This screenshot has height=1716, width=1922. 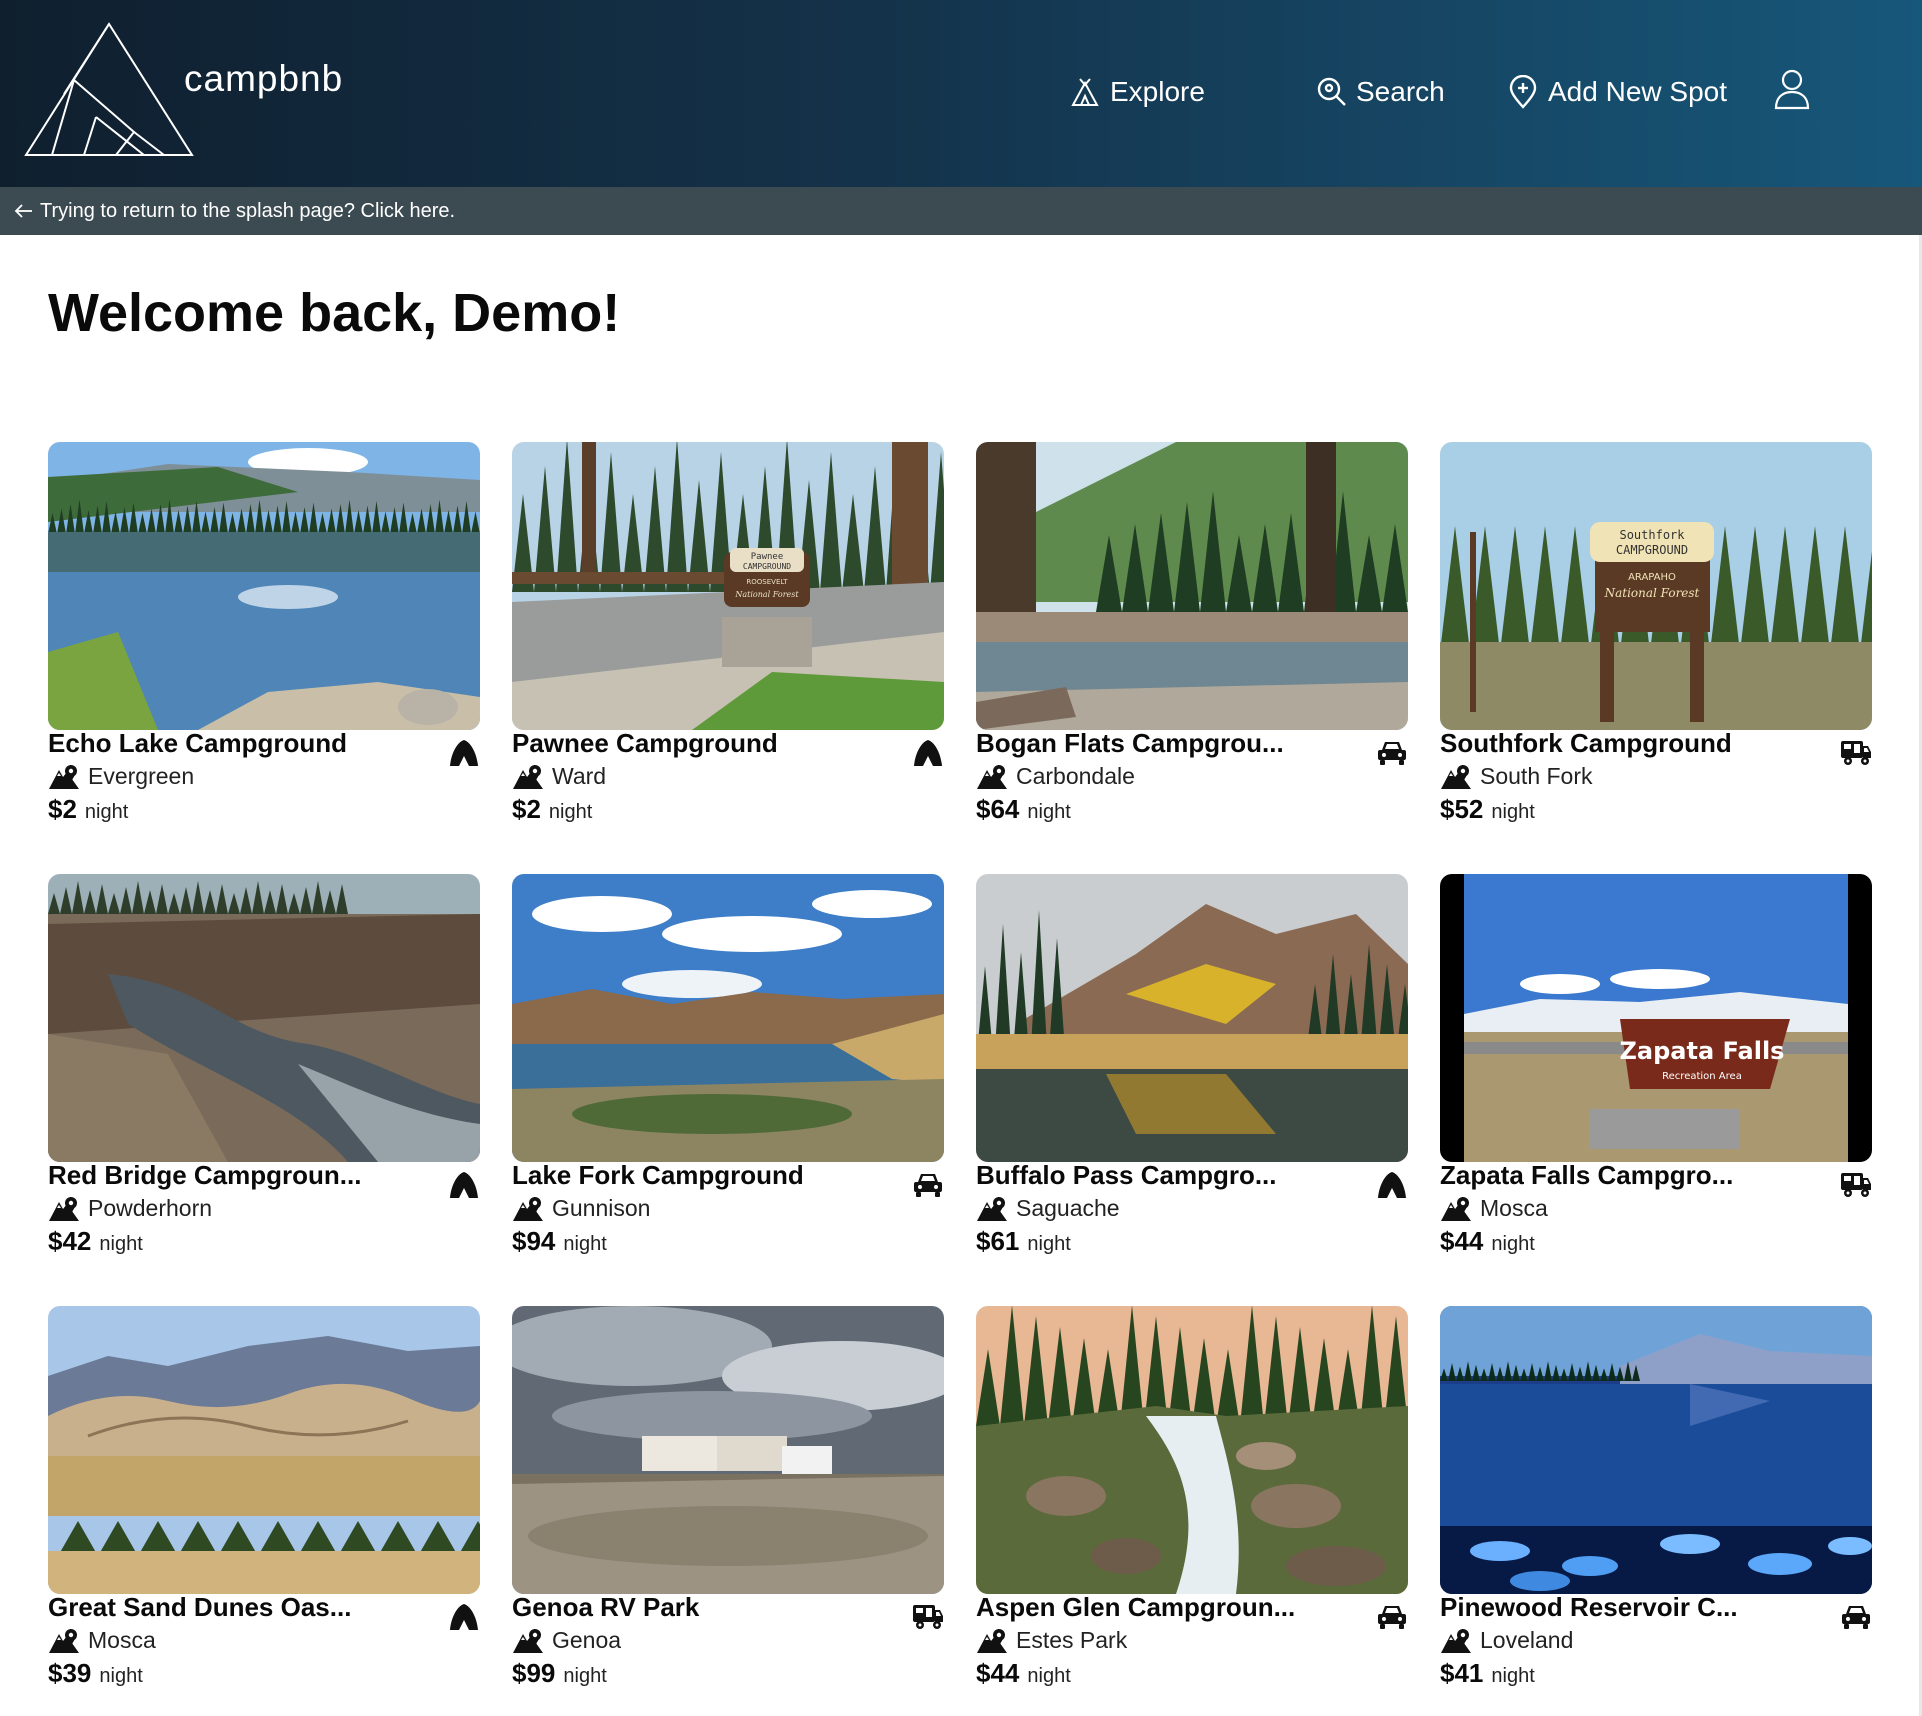 What do you see at coordinates (526, 809) in the screenshot?
I see `price-value: $2` at bounding box center [526, 809].